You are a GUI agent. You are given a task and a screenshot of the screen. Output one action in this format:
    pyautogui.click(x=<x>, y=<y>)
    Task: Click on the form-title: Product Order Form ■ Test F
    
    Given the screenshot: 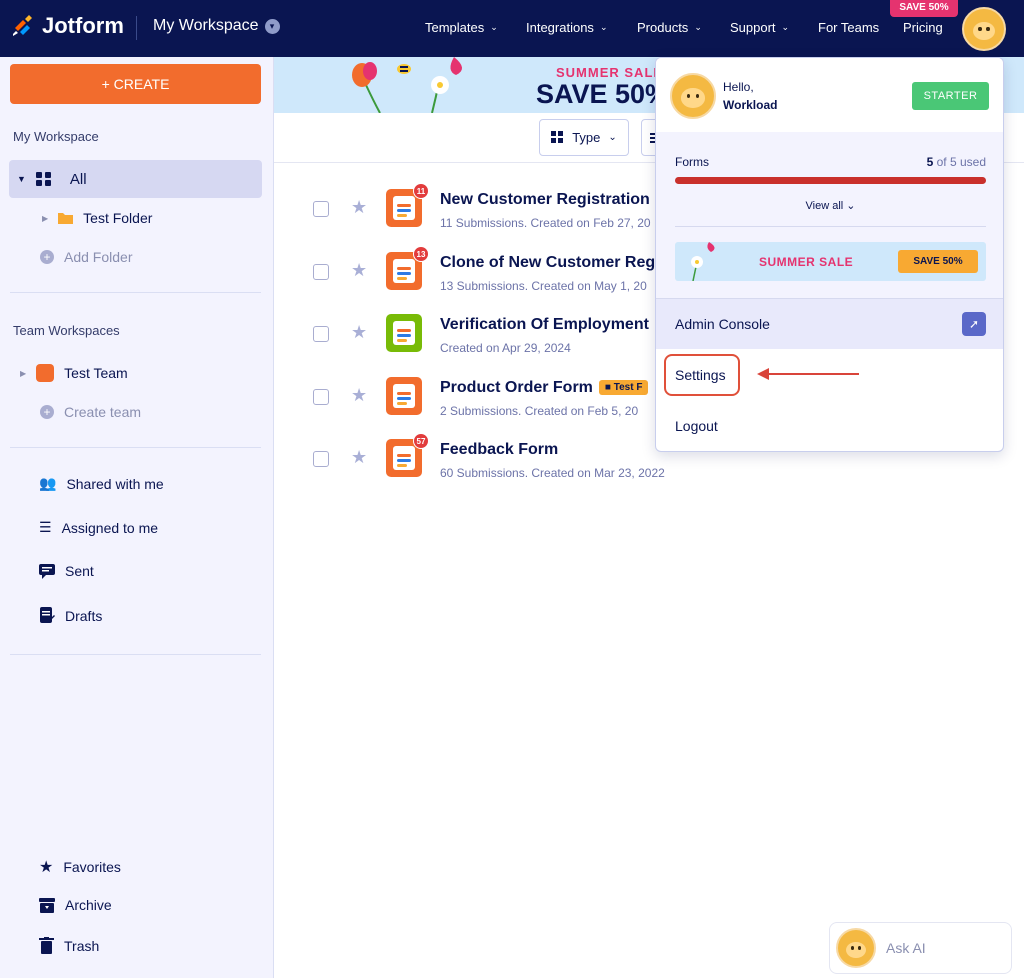 What is the action you would take?
    pyautogui.click(x=544, y=387)
    